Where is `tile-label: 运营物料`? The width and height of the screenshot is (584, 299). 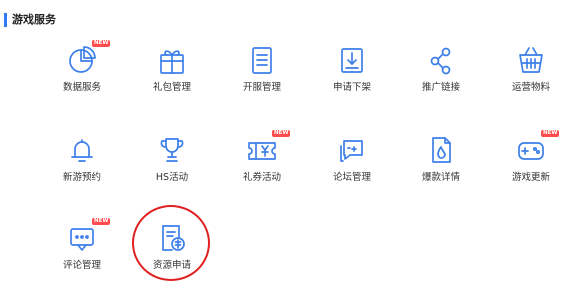
tile-label: 运营物料 is located at coordinates (530, 87).